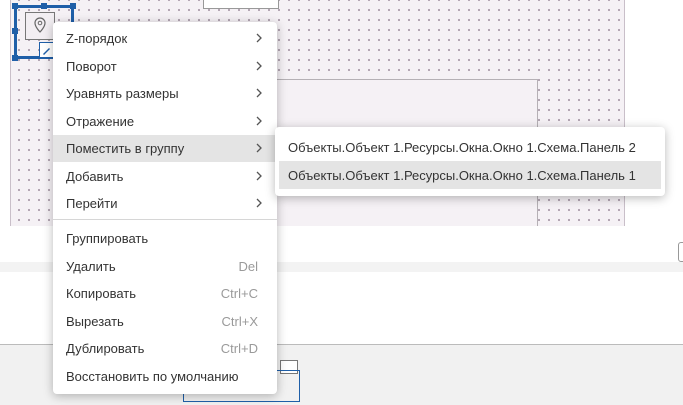 Image resolution: width=683 pixels, height=405 pixels. What do you see at coordinates (165, 293) in the screenshot?
I see `menu-item-copy: Копировать Ctrl+C` at bounding box center [165, 293].